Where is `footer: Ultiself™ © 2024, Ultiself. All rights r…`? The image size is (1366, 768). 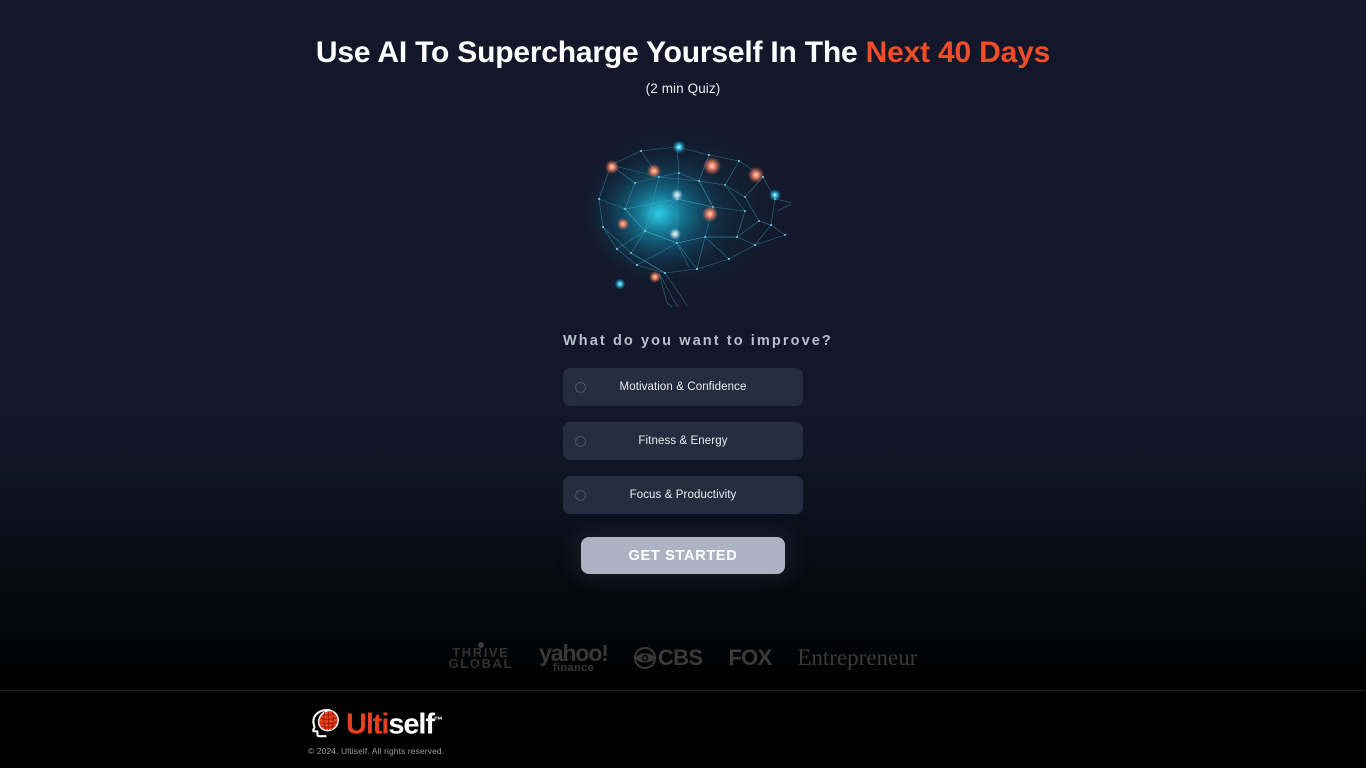 footer: Ultiself™ © 2024, Ultiself. All rights r… is located at coordinates (683, 729).